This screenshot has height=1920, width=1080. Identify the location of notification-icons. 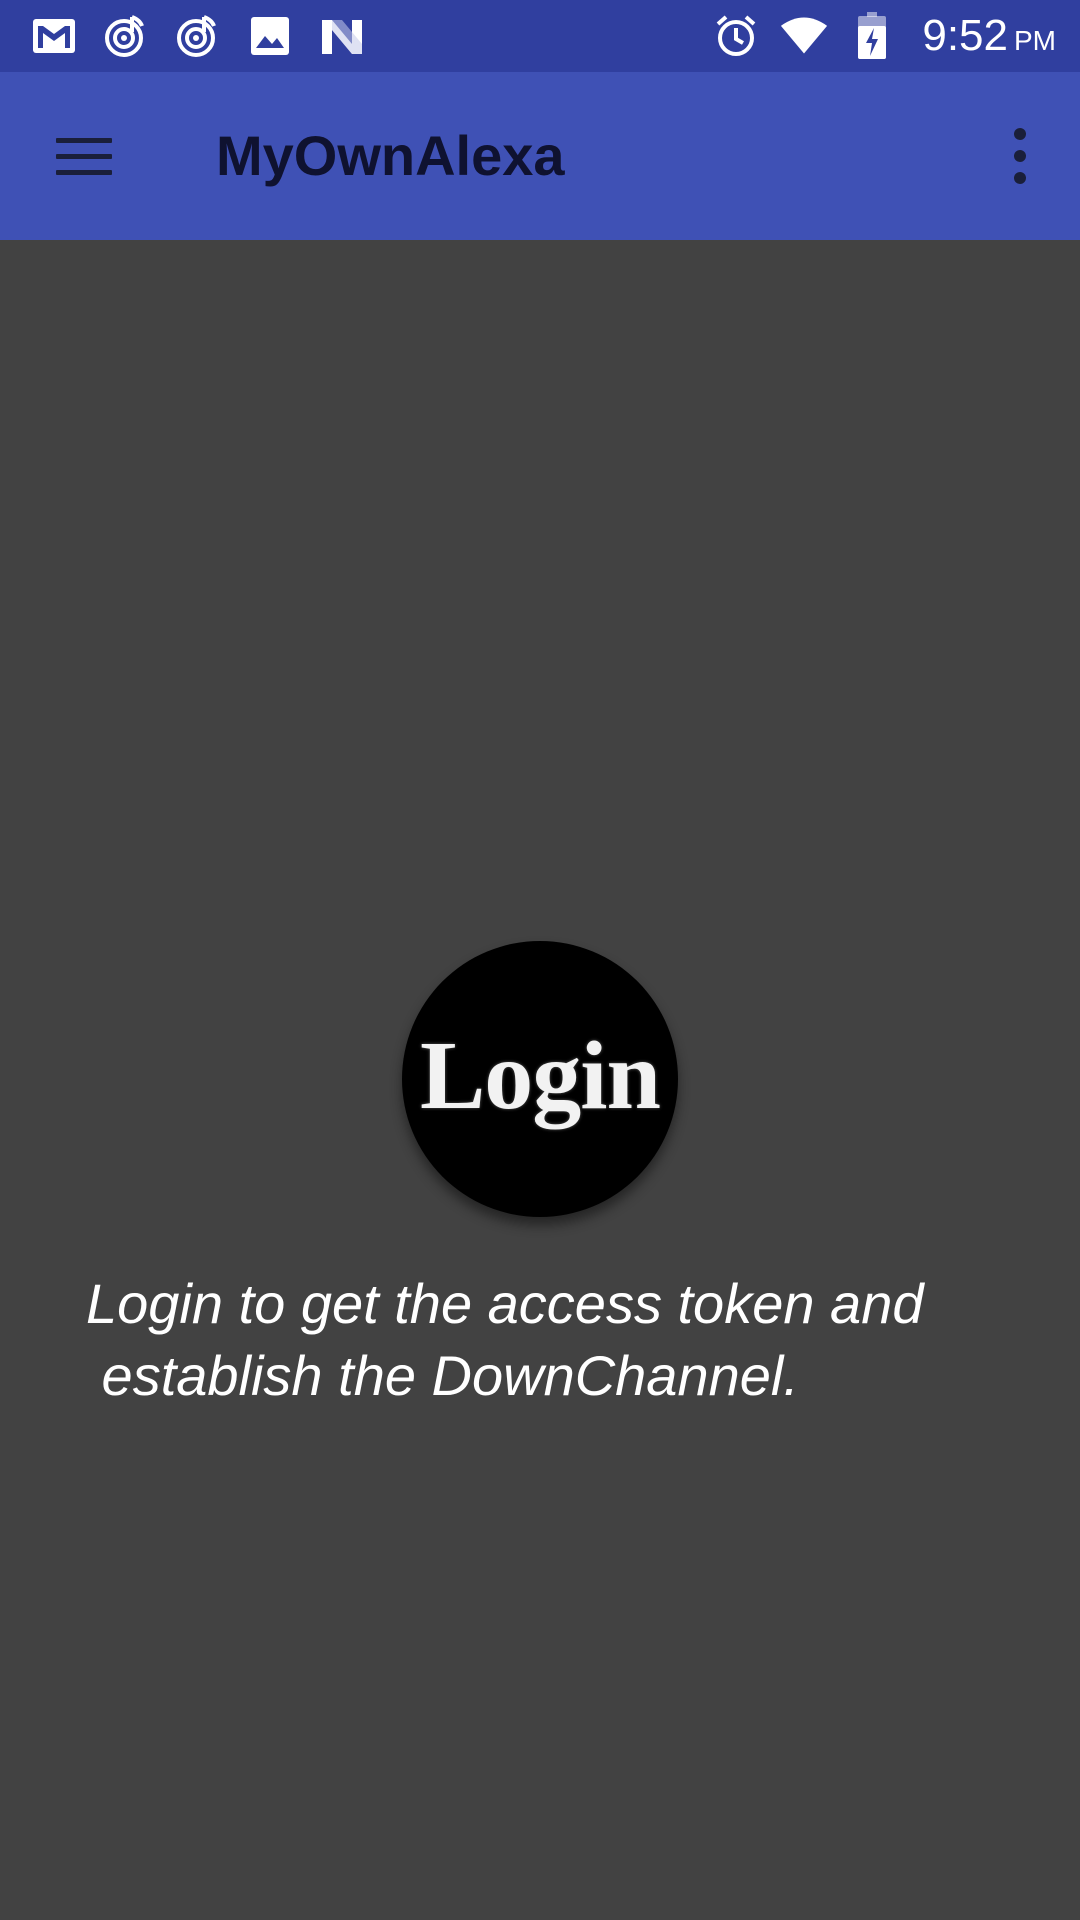
(198, 36).